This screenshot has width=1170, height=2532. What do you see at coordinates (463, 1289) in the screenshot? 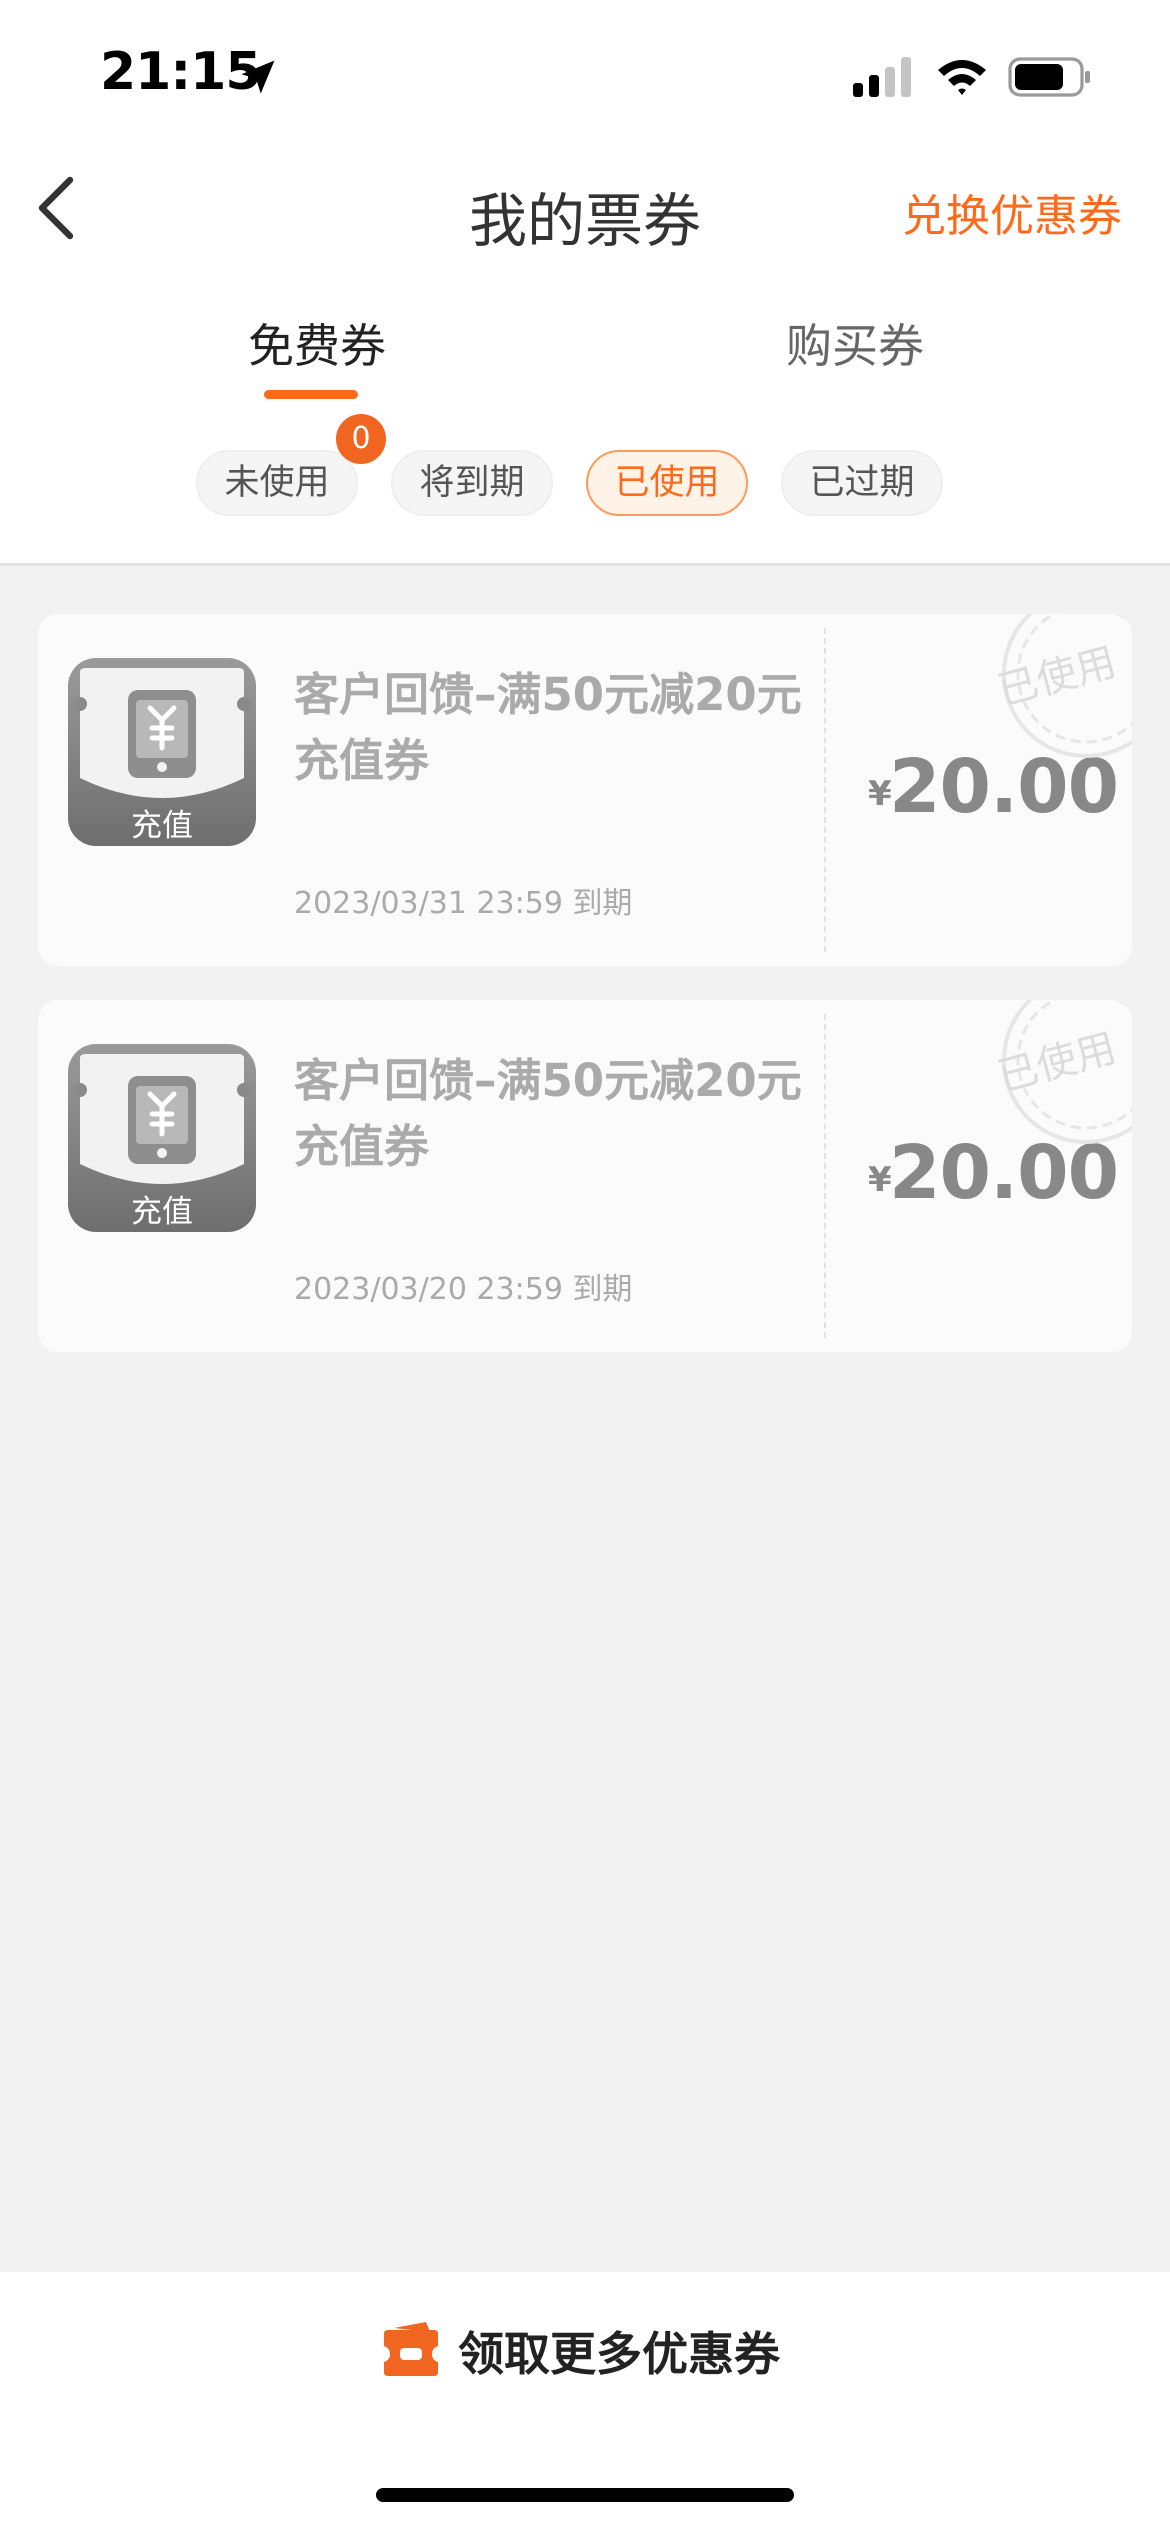
I see `coupon-expiry-date: 2023/03/20 23:59 到期` at bounding box center [463, 1289].